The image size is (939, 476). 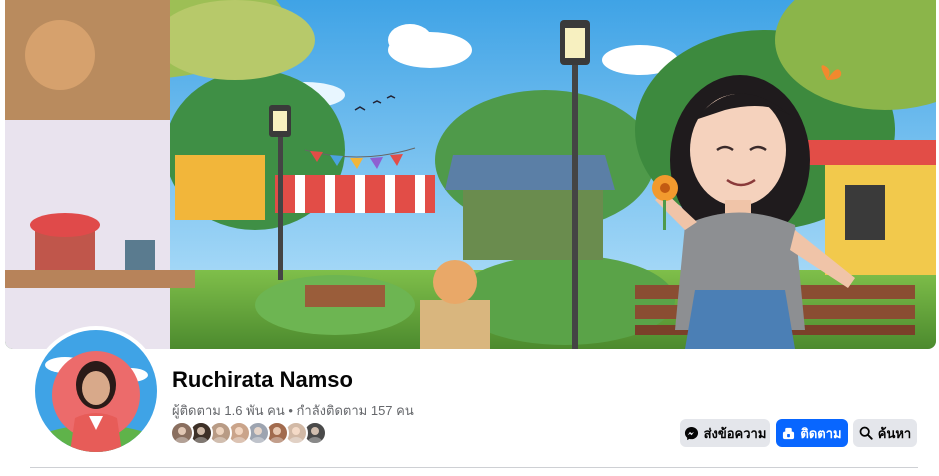 What do you see at coordinates (788, 433) in the screenshot?
I see `follow-icon` at bounding box center [788, 433].